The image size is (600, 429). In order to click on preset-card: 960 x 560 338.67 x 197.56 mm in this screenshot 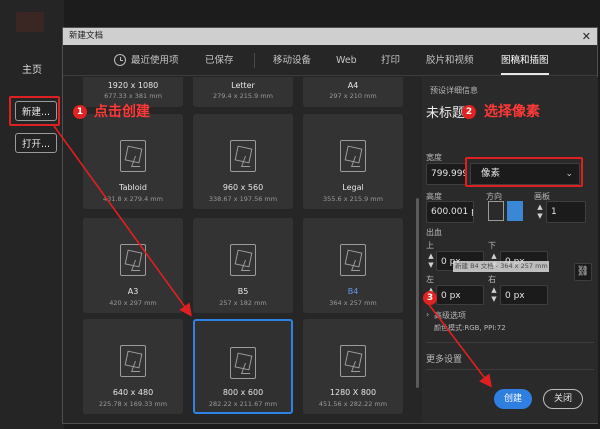, I will do `click(243, 161)`.